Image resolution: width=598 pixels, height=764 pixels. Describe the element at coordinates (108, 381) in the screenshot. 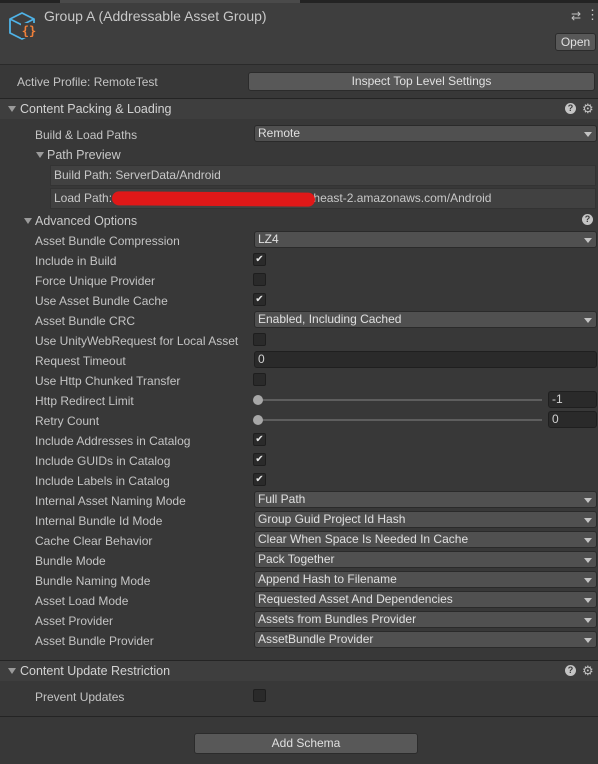

I see `use-http-chunked-label: Use Http Chunked Transfer` at that location.